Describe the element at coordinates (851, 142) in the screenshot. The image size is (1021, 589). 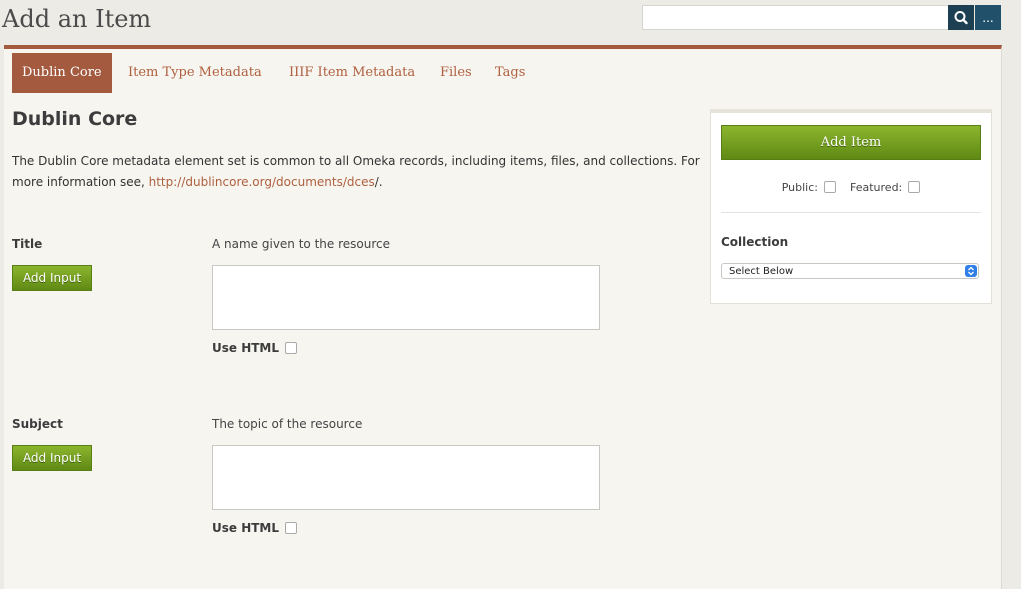
I see `add-item-button: Add Item` at that location.